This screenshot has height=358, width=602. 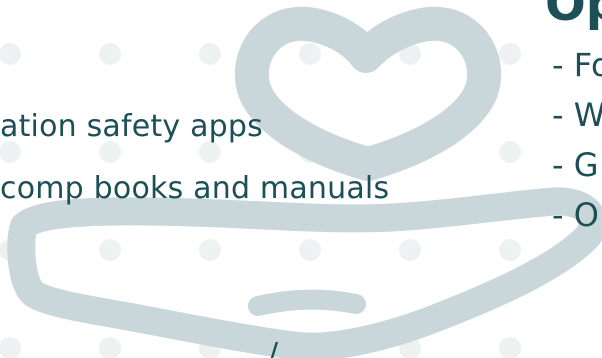 I want to click on books-manuals-text: comp books and manuals, so click(x=195, y=188).